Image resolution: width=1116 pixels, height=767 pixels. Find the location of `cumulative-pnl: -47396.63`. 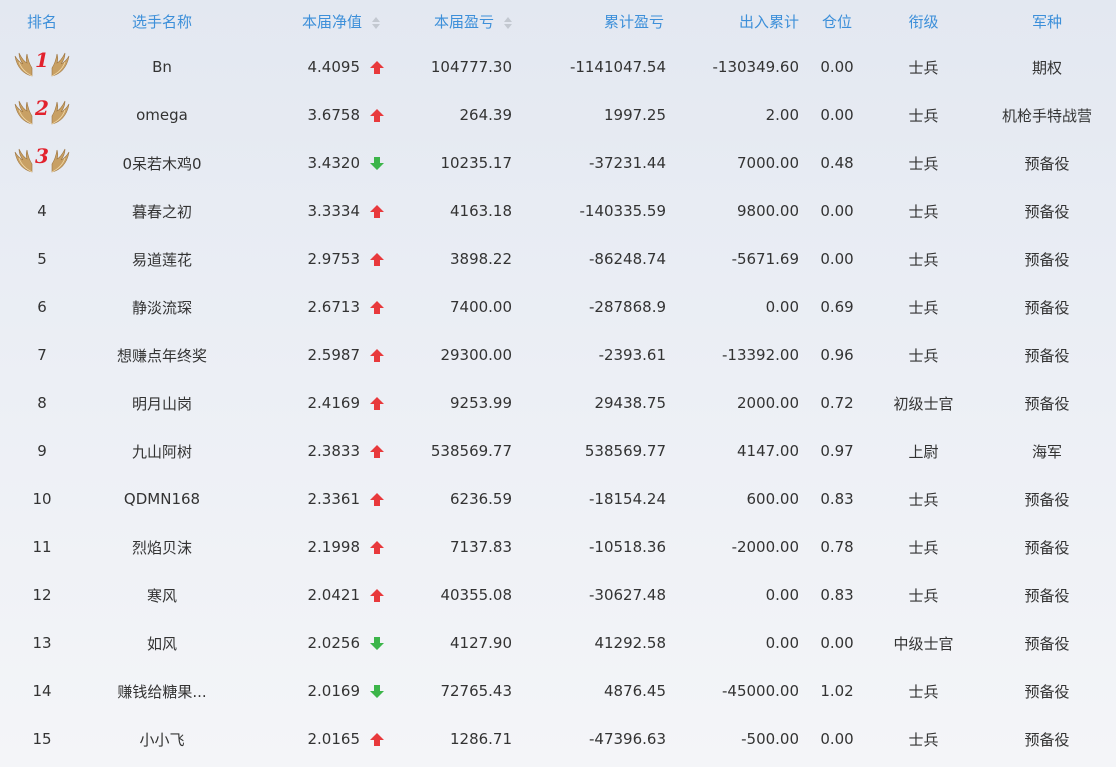

cumulative-pnl: -47396.63 is located at coordinates (628, 739).